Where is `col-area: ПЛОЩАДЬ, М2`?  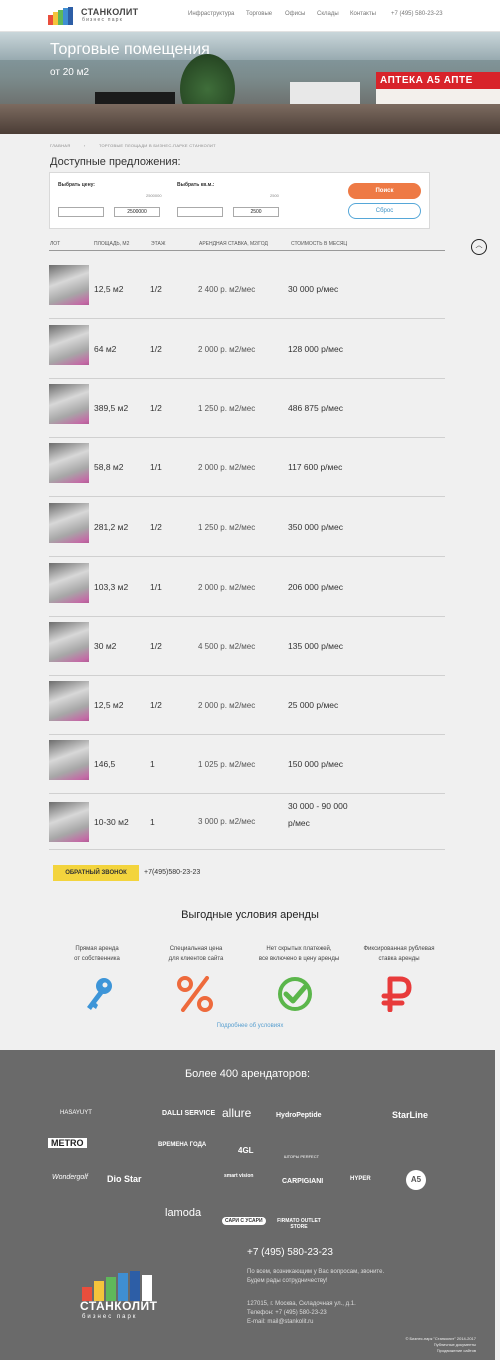 col-area: ПЛОЩАДЬ, М2 is located at coordinates (112, 244).